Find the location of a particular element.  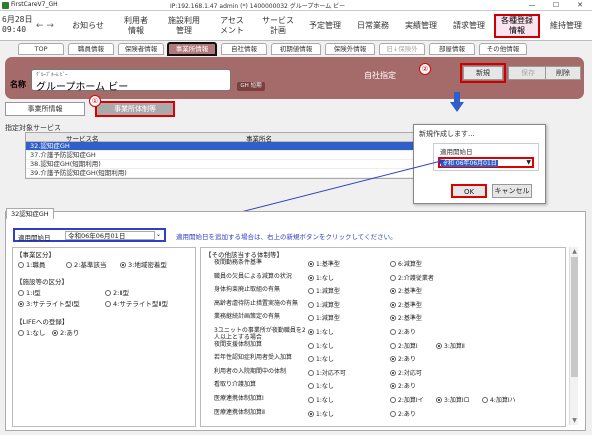

subtab-office-info: 事業所情報 is located at coordinates (45, 109).